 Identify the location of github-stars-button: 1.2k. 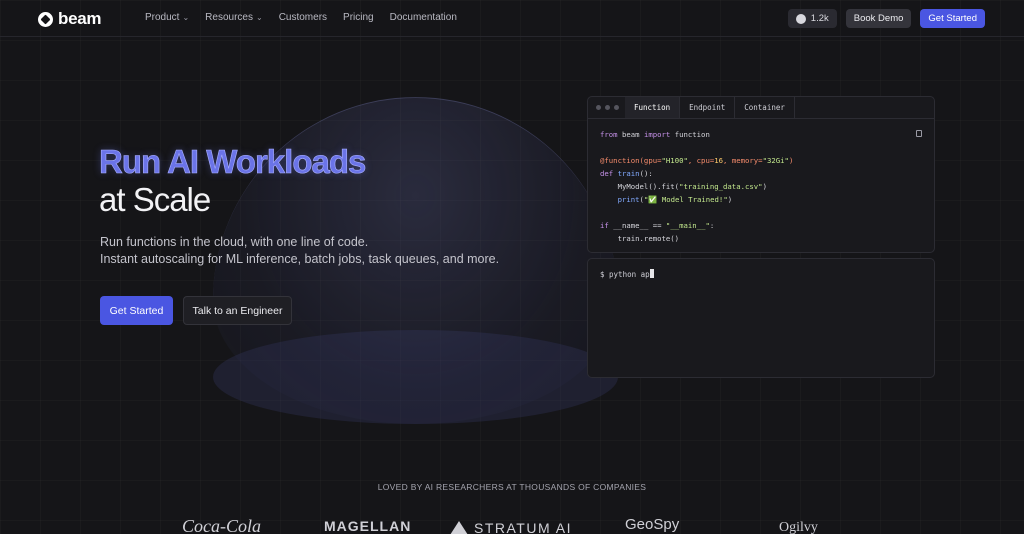
(812, 18).